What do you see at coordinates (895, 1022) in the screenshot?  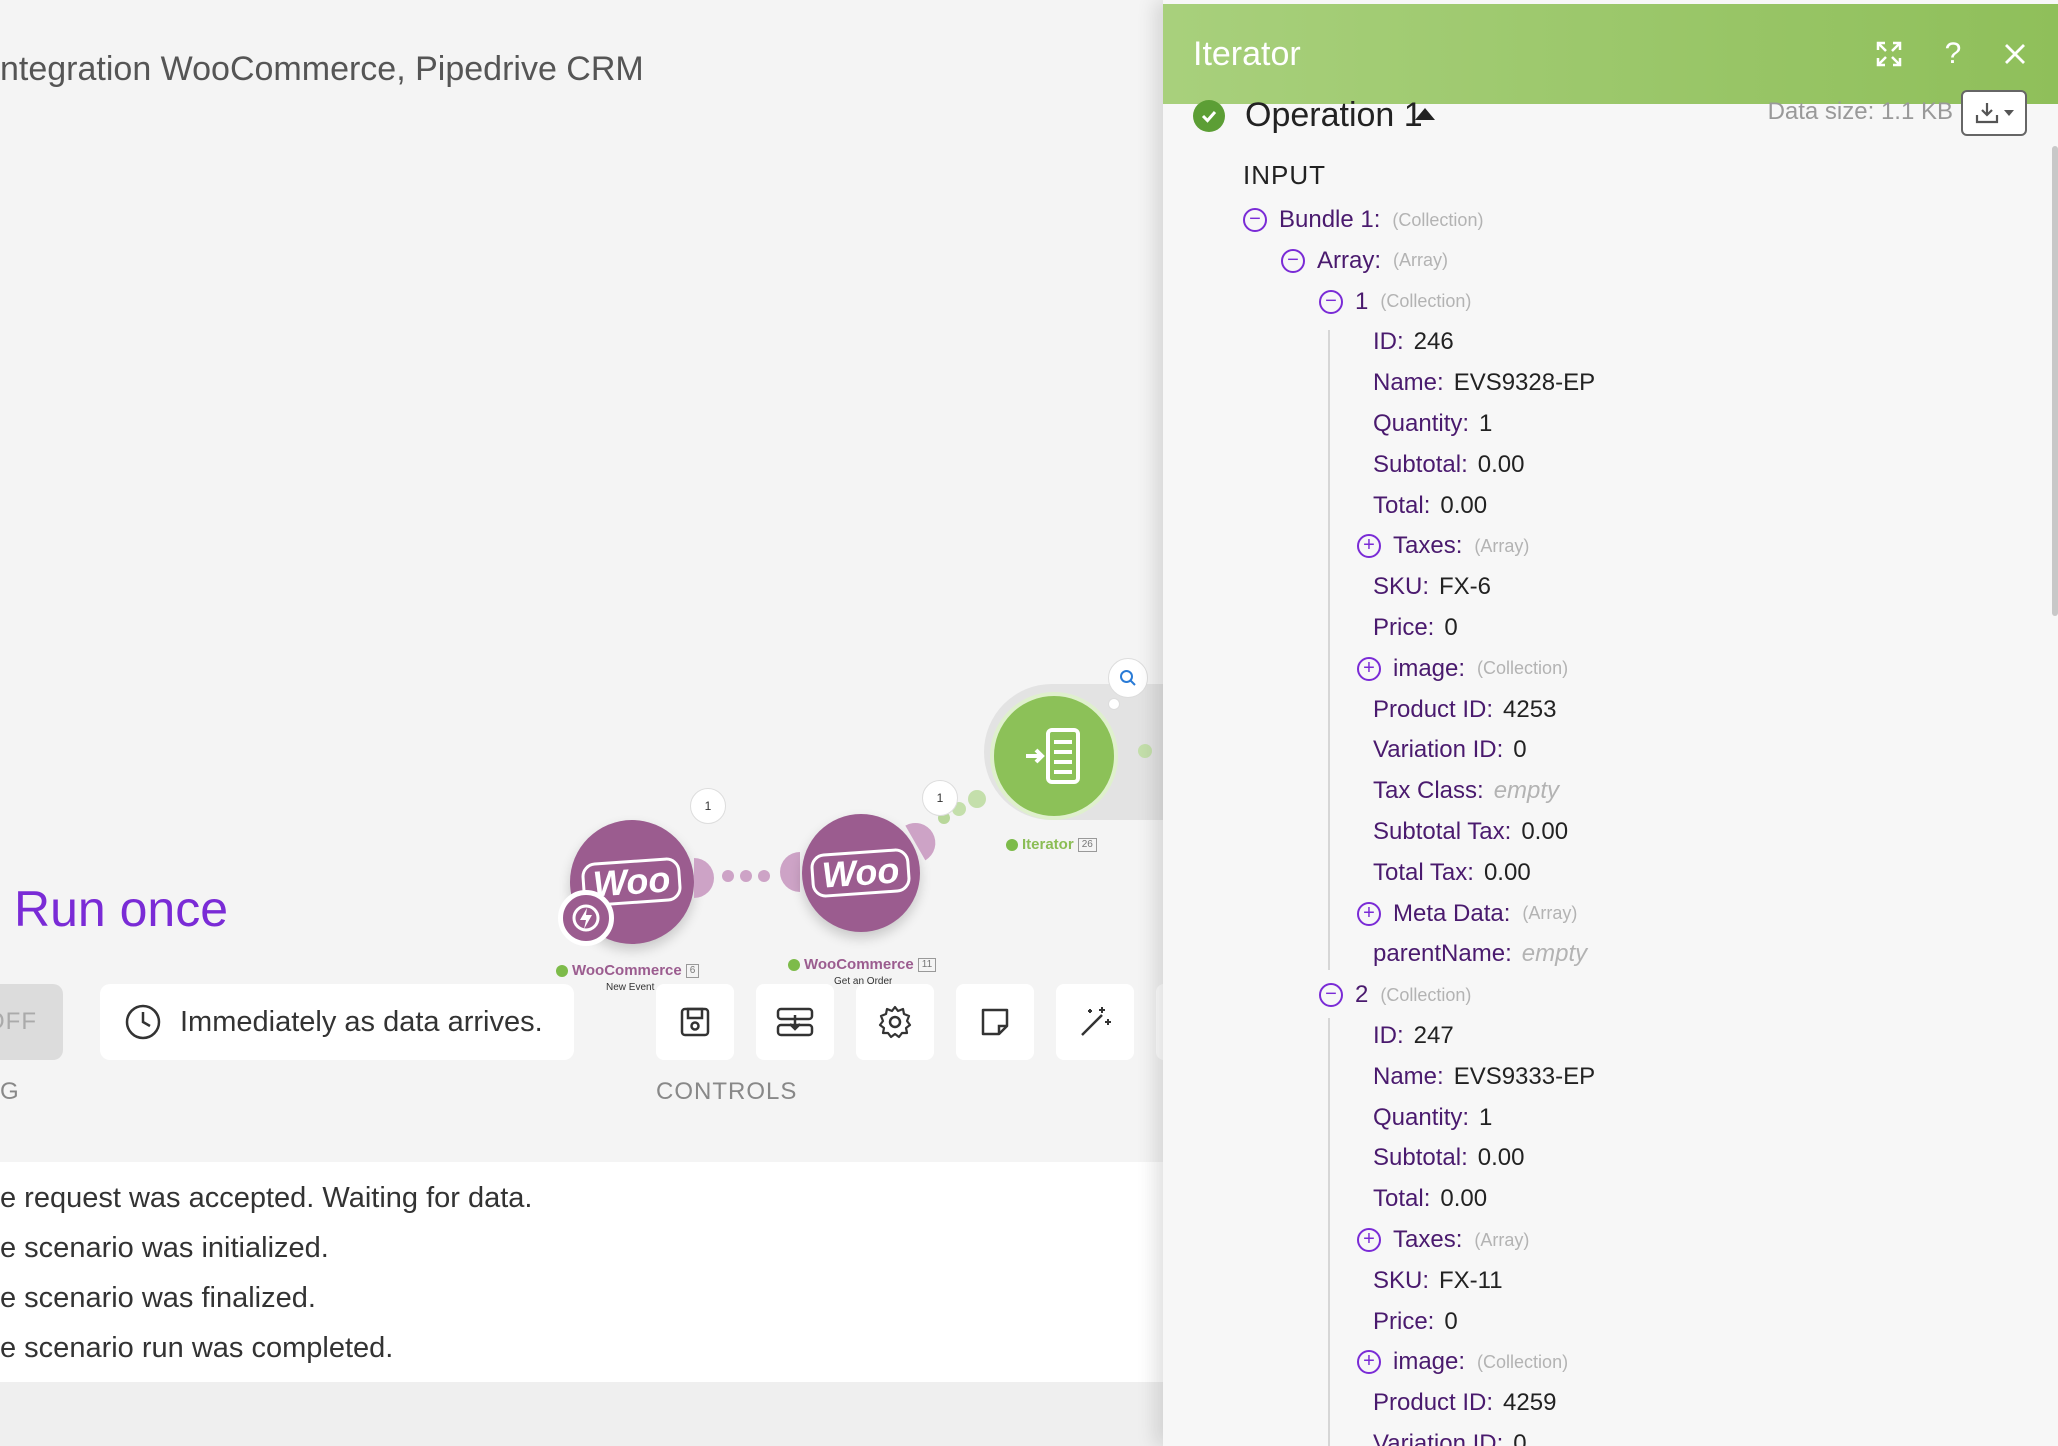 I see `scenario-settings-button` at bounding box center [895, 1022].